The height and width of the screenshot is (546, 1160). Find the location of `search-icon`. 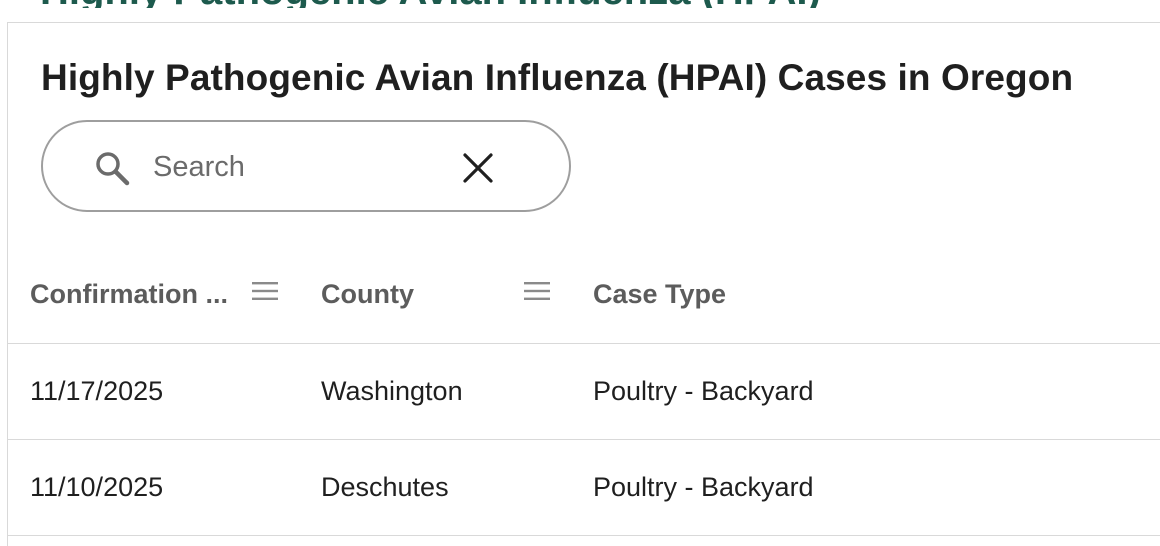

search-icon is located at coordinates (113, 169).